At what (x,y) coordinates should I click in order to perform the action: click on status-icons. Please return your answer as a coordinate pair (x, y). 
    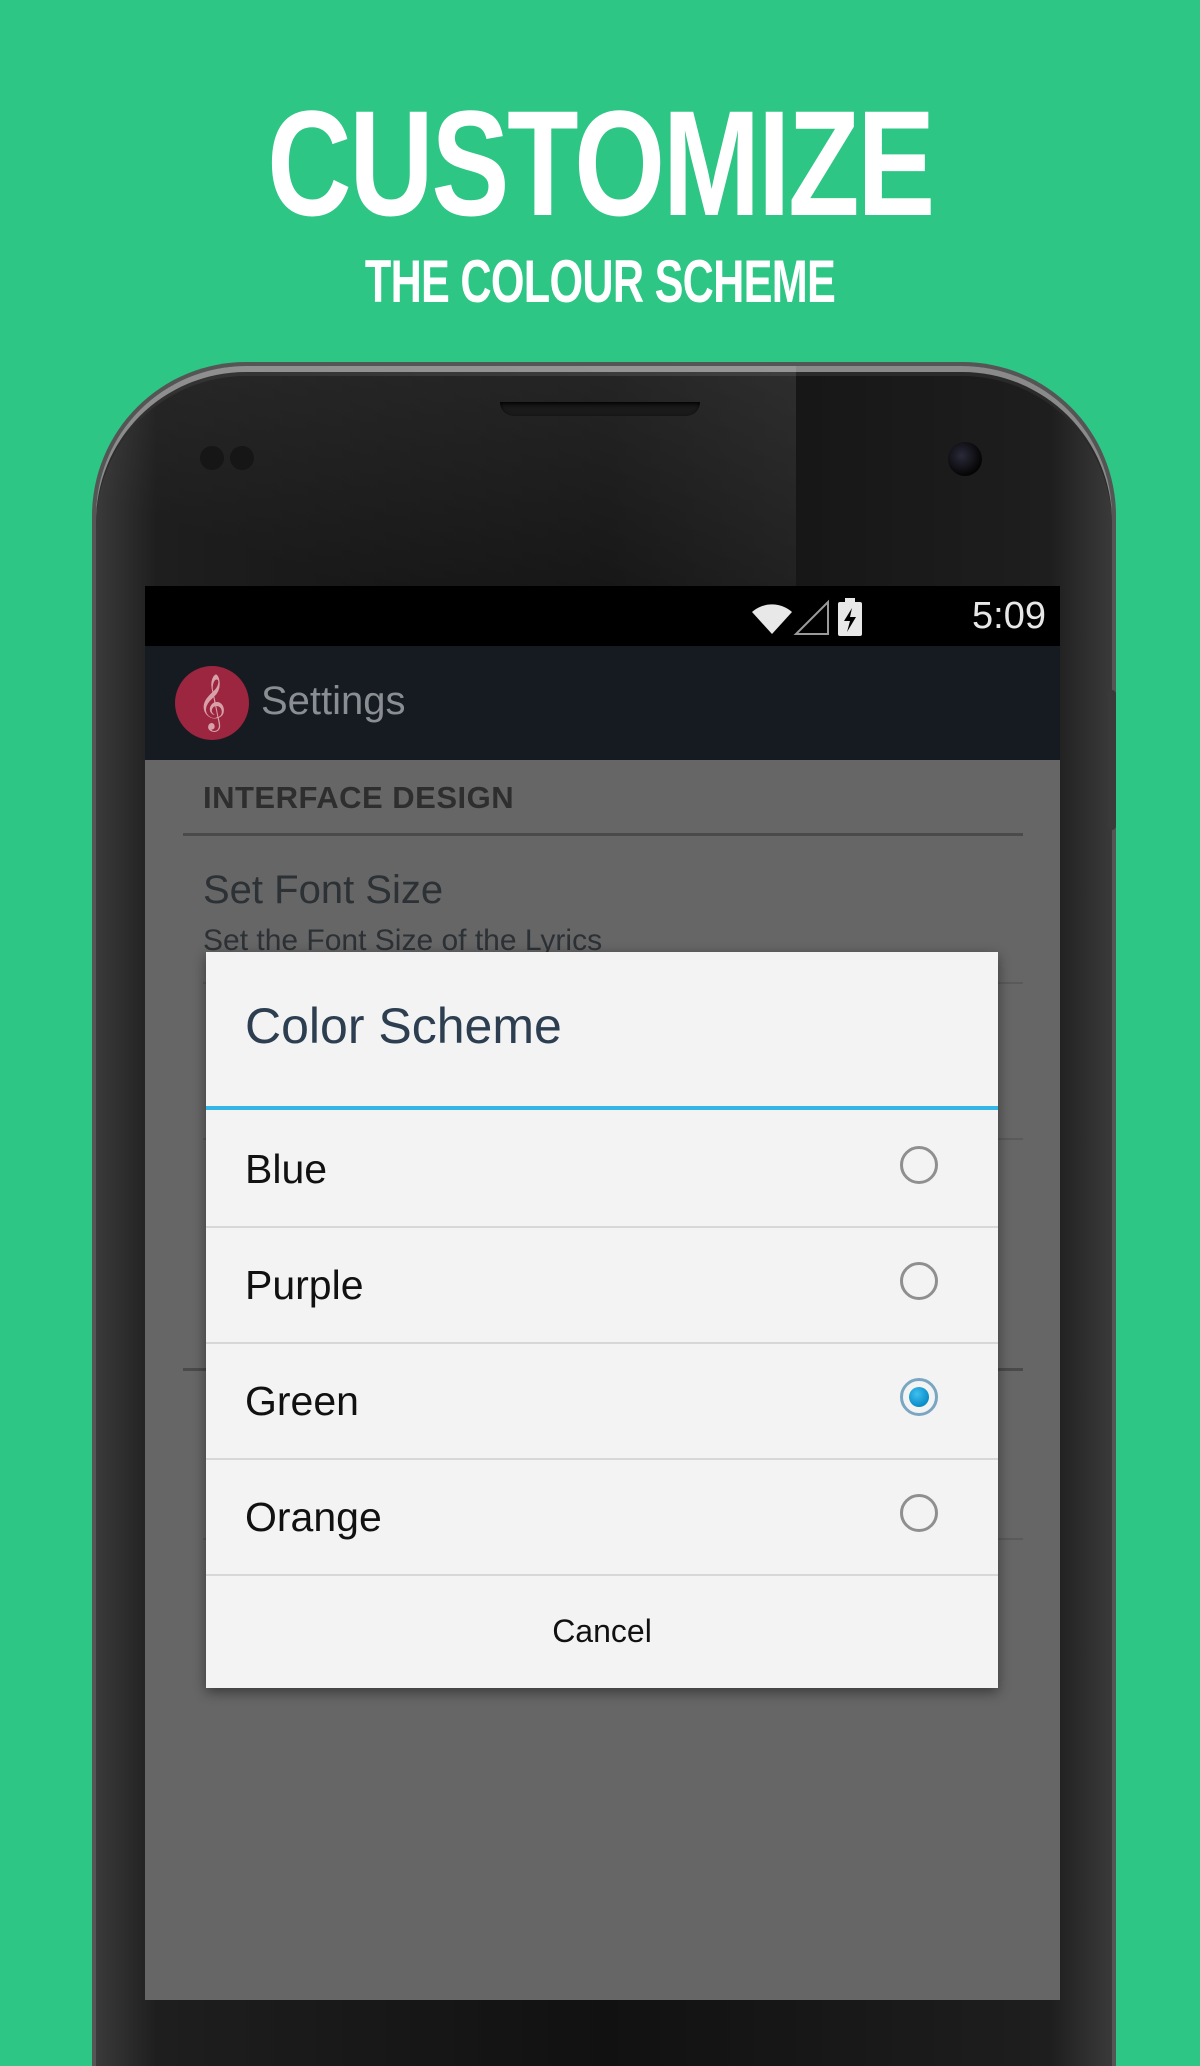
    Looking at the image, I should click on (807, 617).